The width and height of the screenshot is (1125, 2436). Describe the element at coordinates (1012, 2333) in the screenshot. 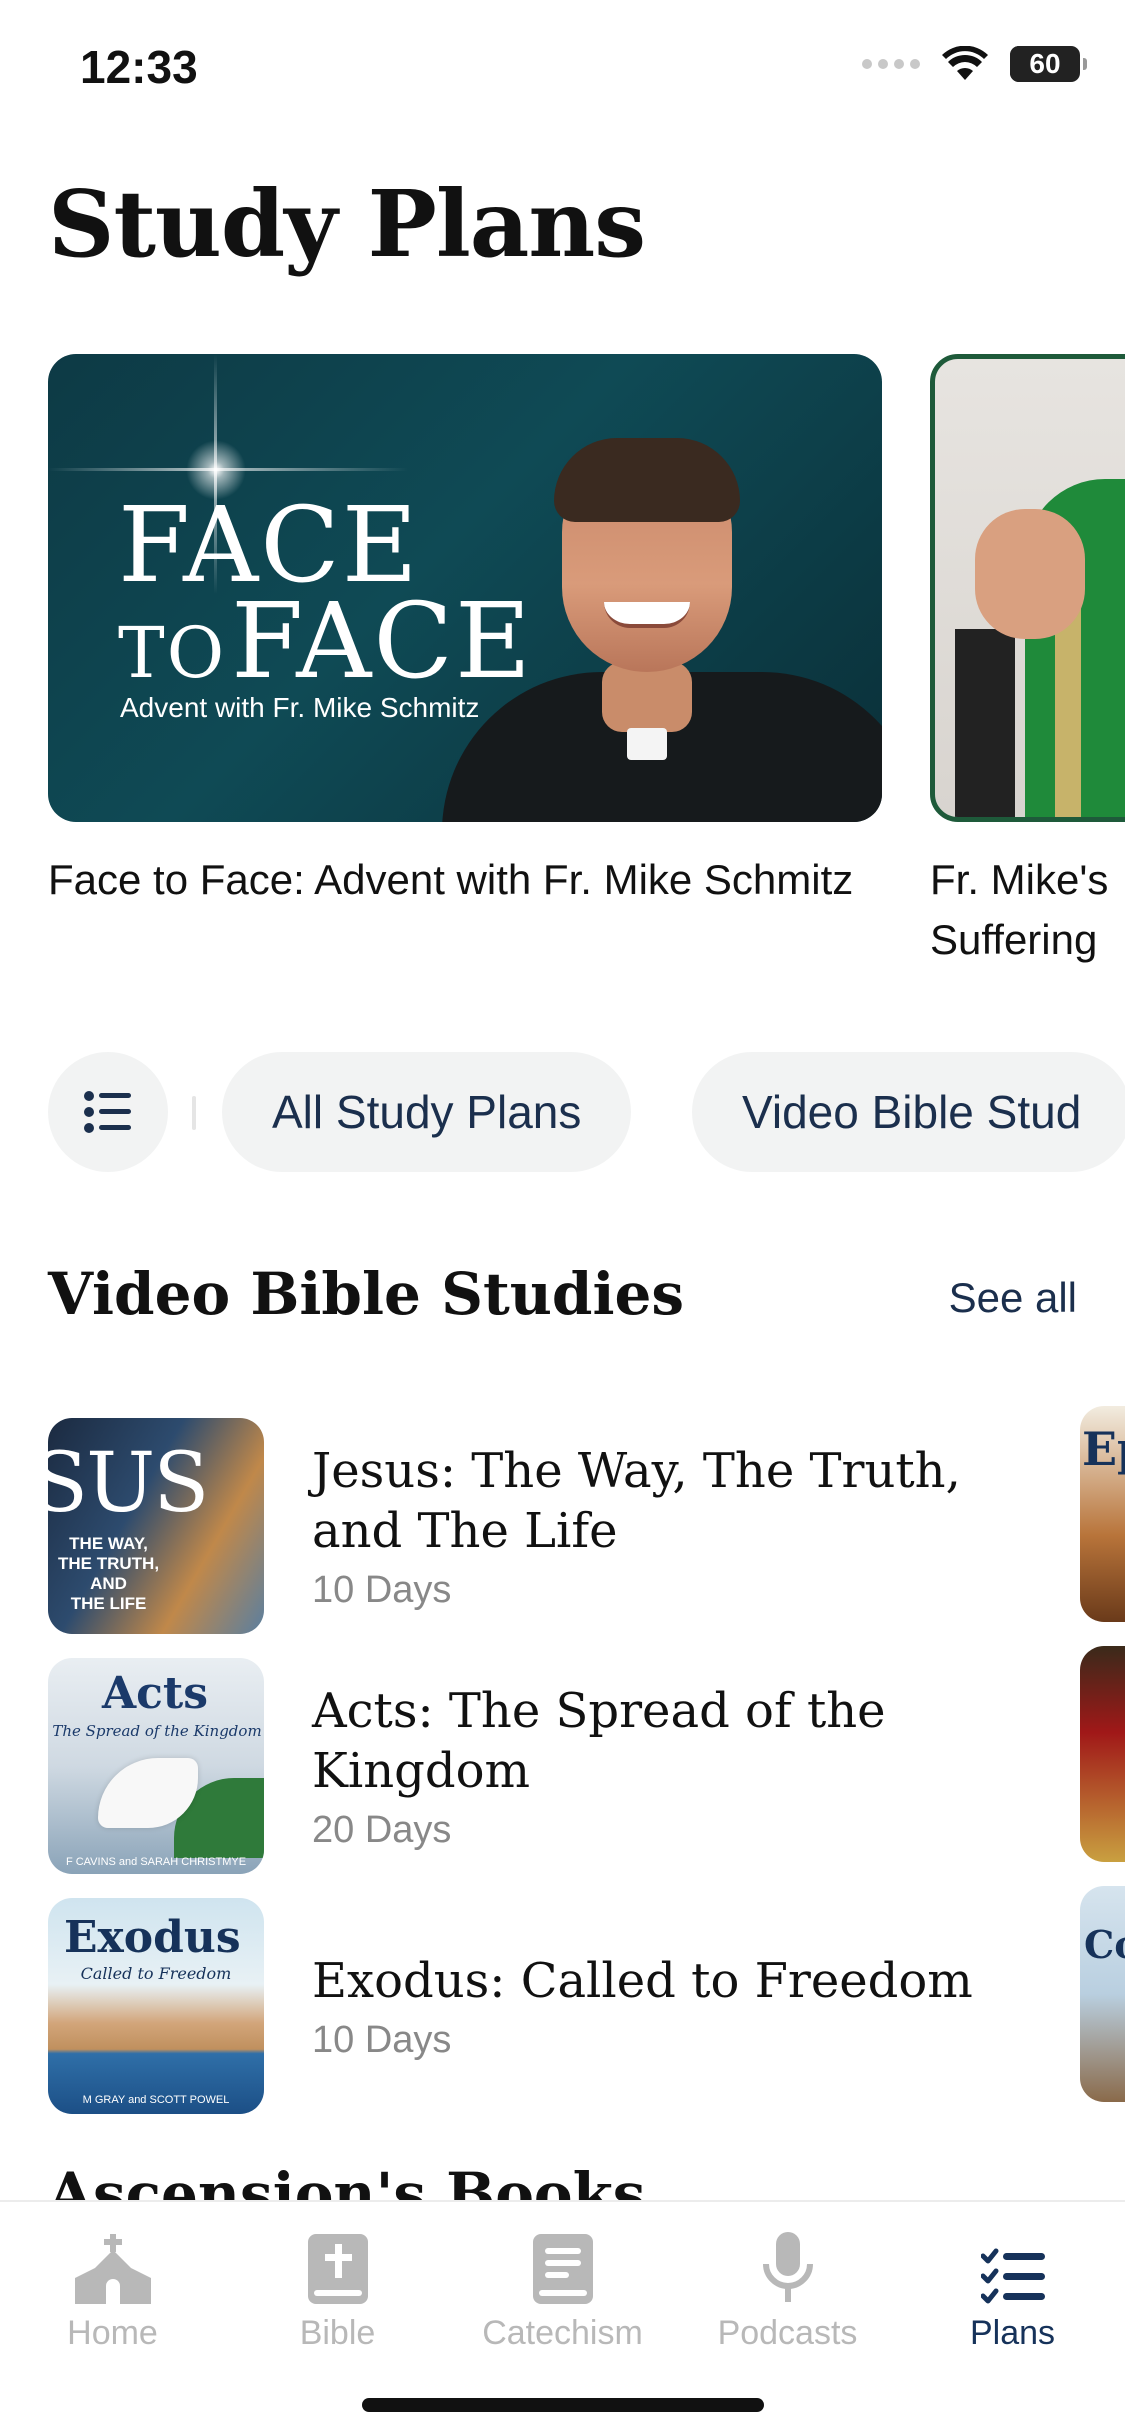

I see `tab-label: Plans` at that location.